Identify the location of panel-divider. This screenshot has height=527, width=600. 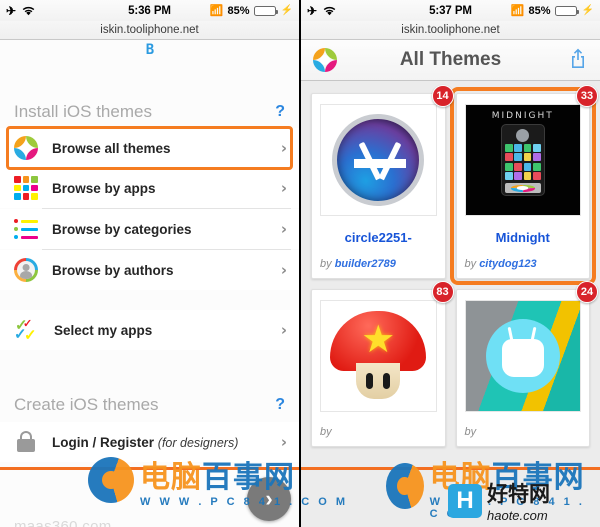
(300, 263).